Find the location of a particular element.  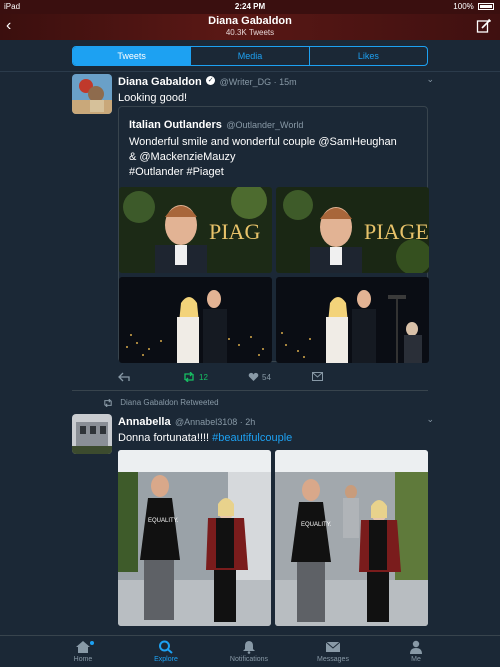

clock: 2:24 PM is located at coordinates (250, 6).